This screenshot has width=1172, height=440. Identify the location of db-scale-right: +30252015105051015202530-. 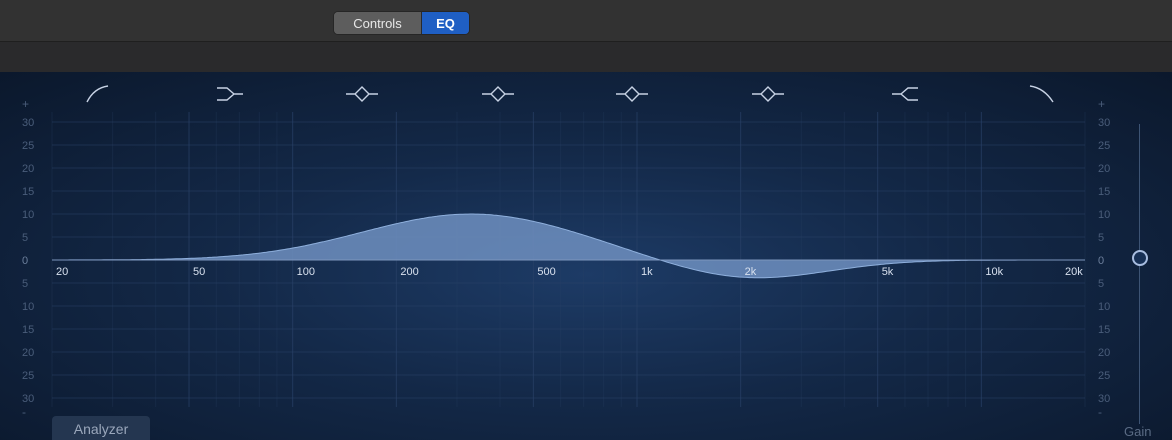
(1104, 258).